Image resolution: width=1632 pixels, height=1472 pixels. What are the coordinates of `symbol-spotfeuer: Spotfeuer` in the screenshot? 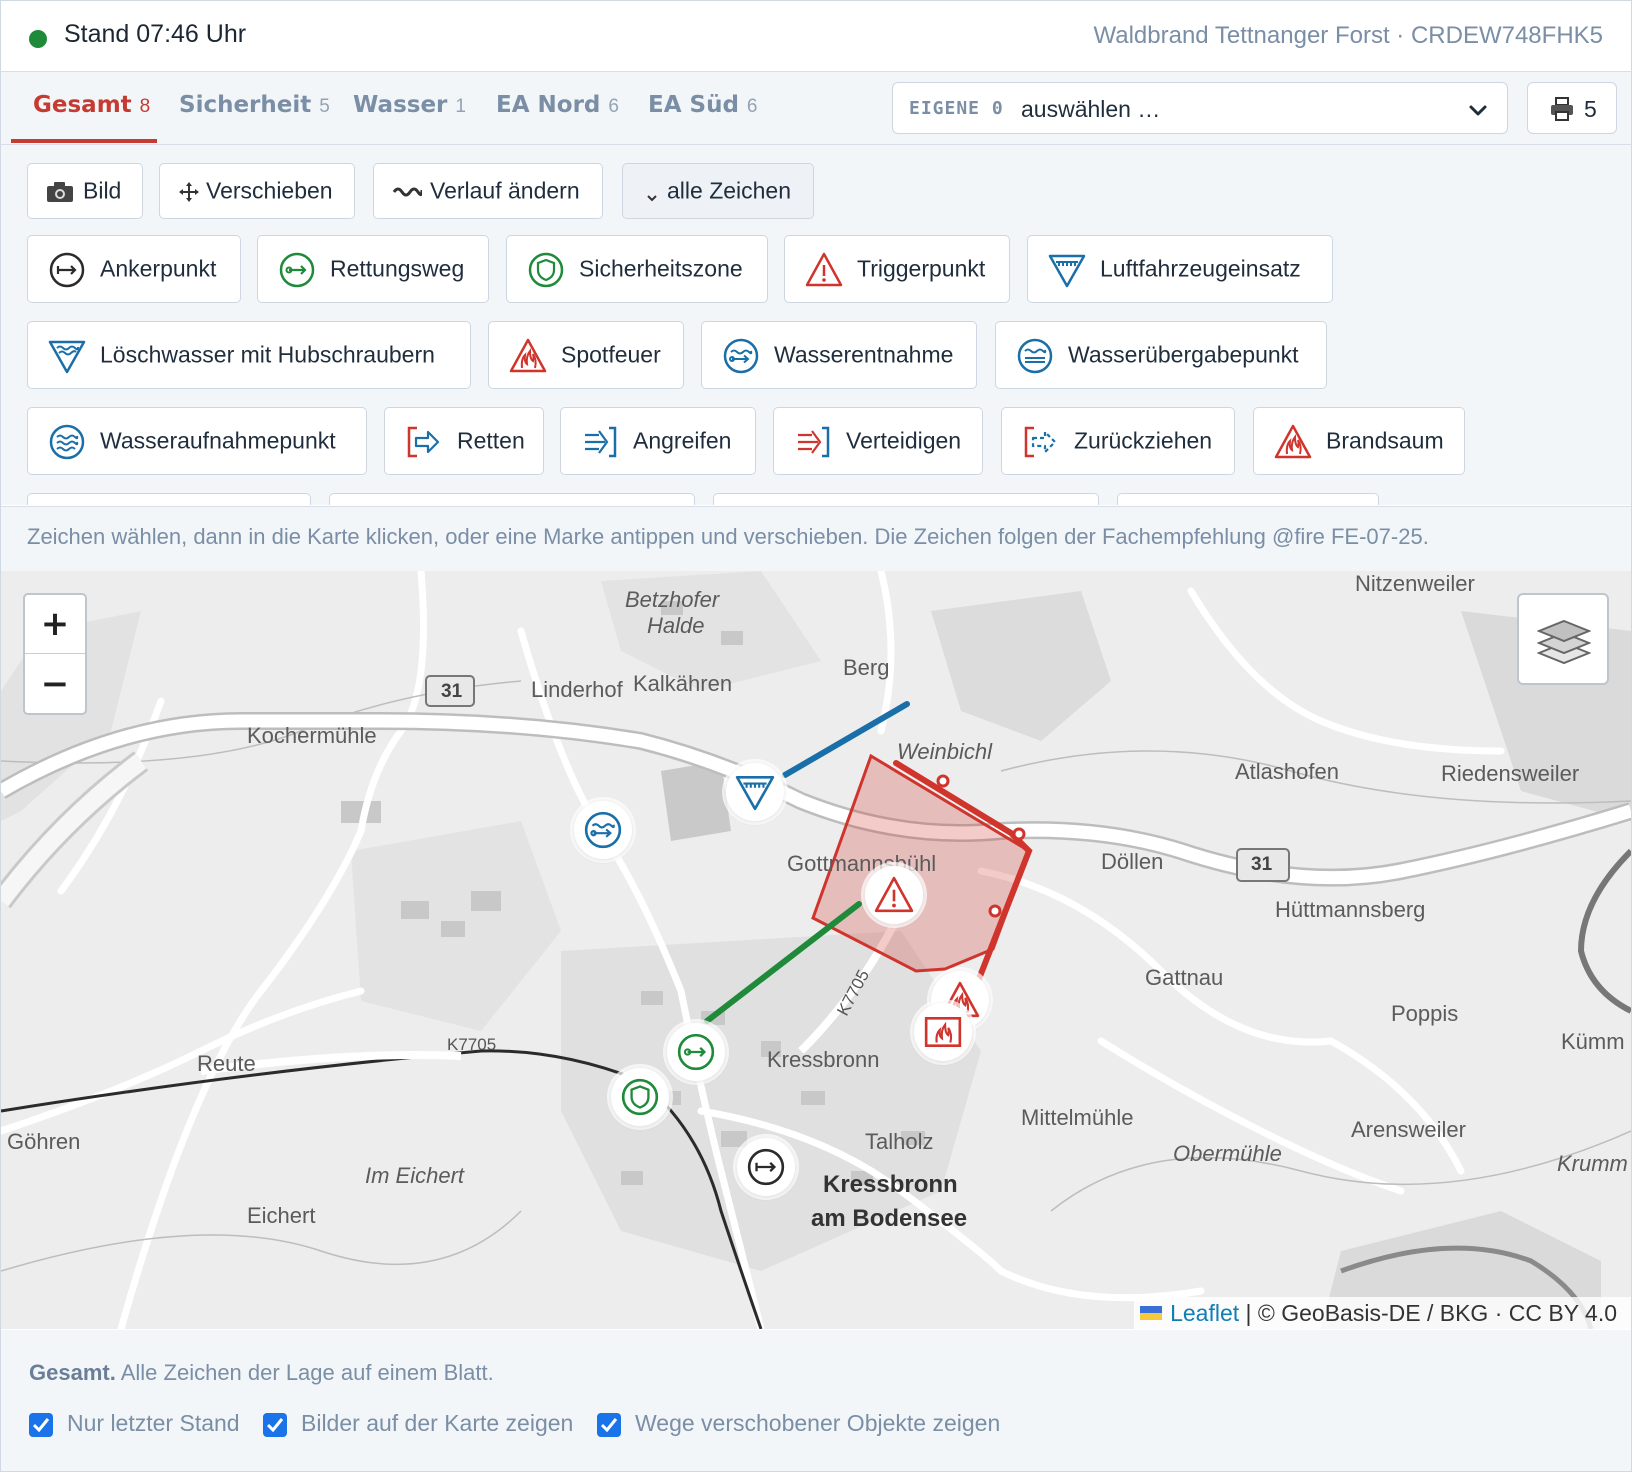 It's located at (586, 355).